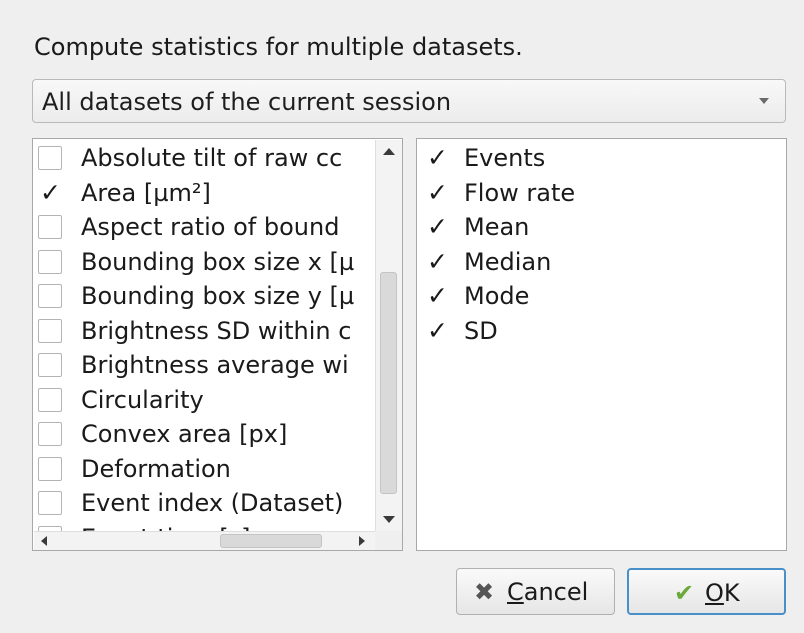 The height and width of the screenshot is (633, 804). What do you see at coordinates (142, 399) in the screenshot?
I see `list-item-label: Circularity` at bounding box center [142, 399].